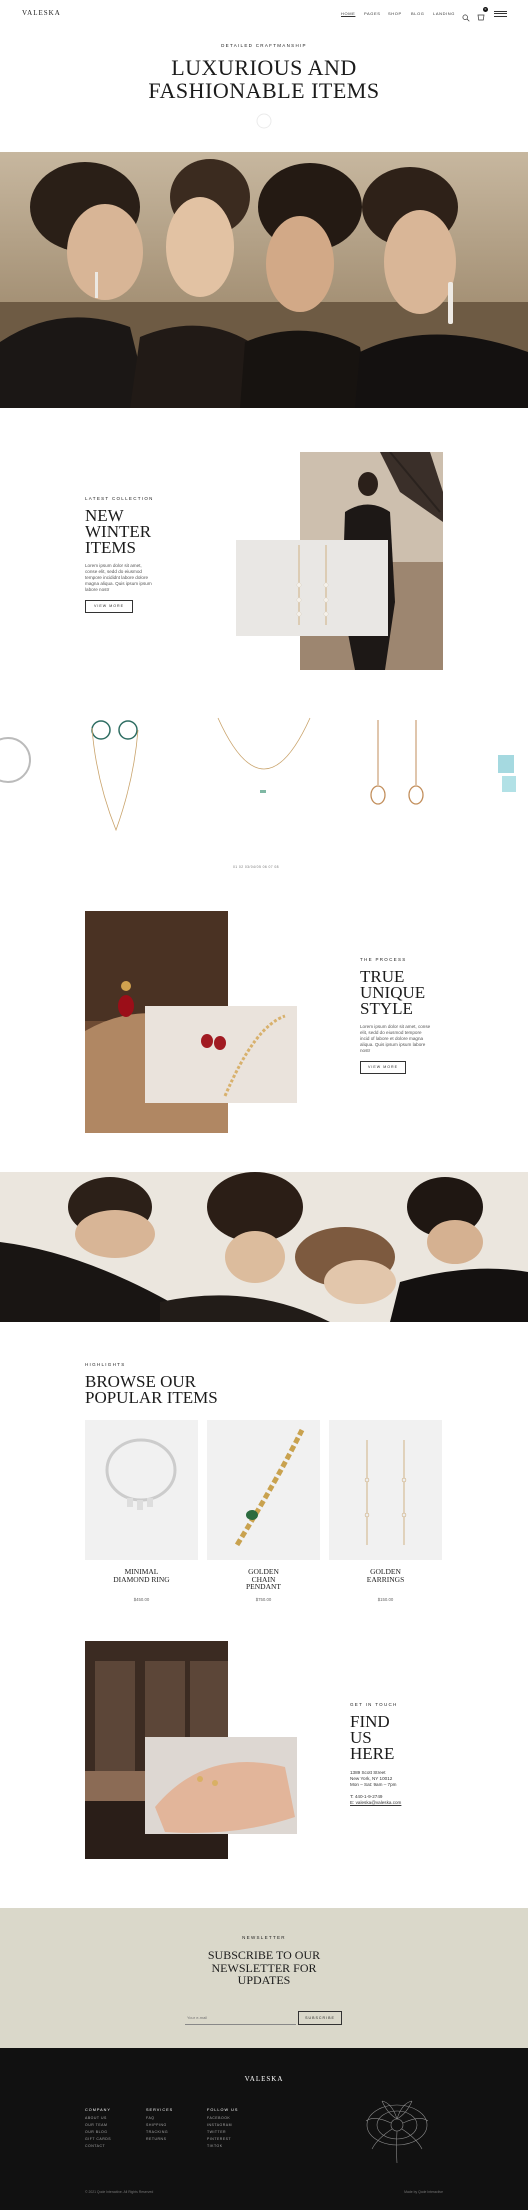 This screenshot has width=528, height=2210. I want to click on hero-photo, so click(264, 280).